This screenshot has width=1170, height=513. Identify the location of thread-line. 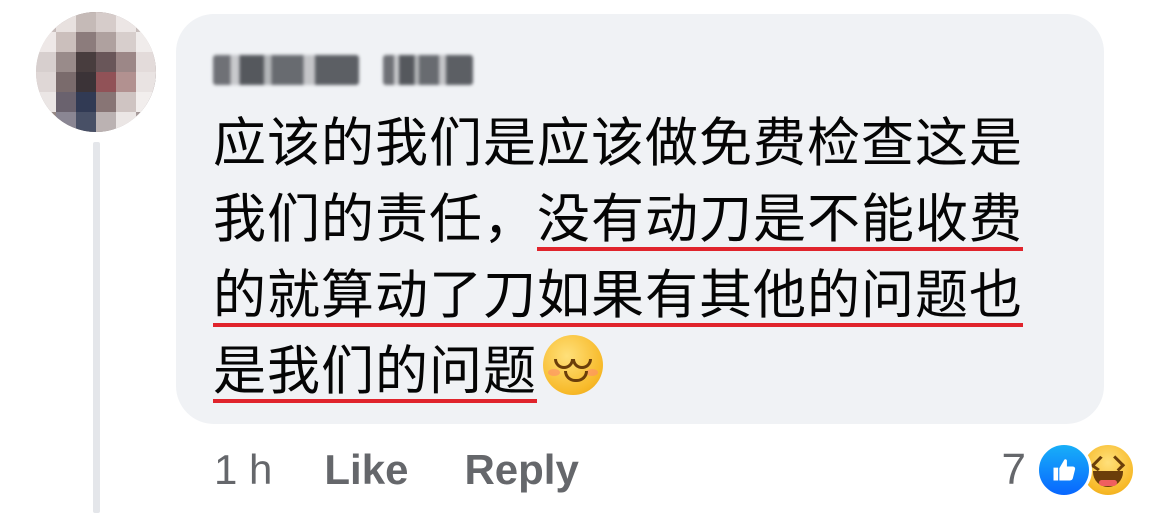
(96, 327).